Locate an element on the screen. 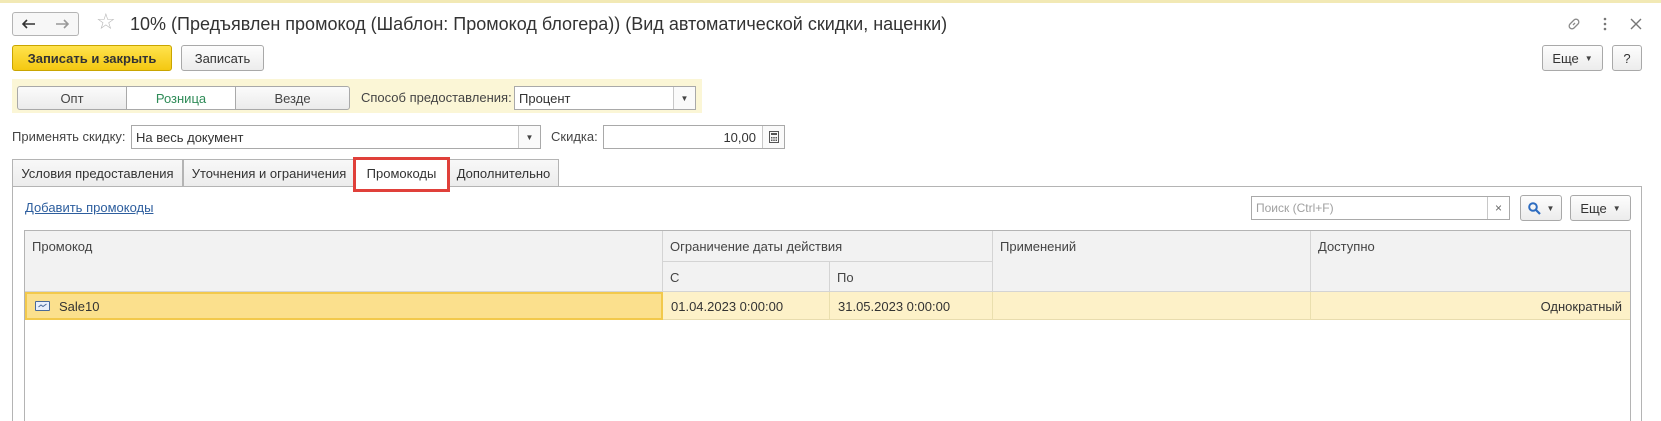 Image resolution: width=1661 pixels, height=421 pixels. discount-value: 10,00 is located at coordinates (739, 137).